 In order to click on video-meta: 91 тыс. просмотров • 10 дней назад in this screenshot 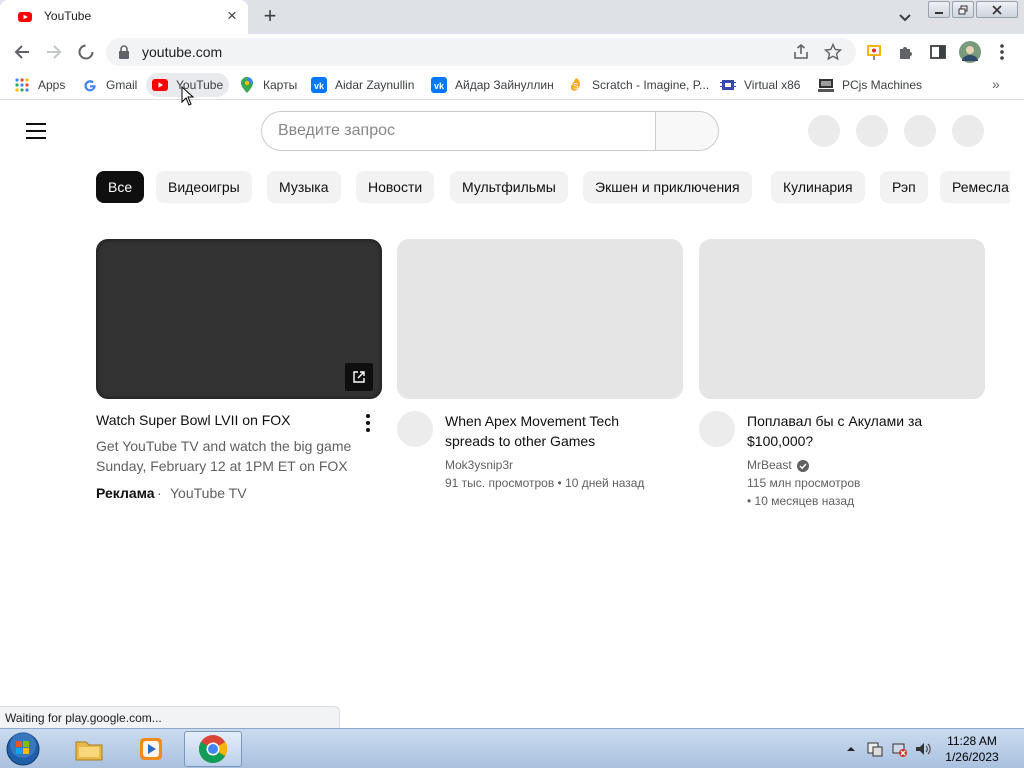, I will do `click(545, 483)`.